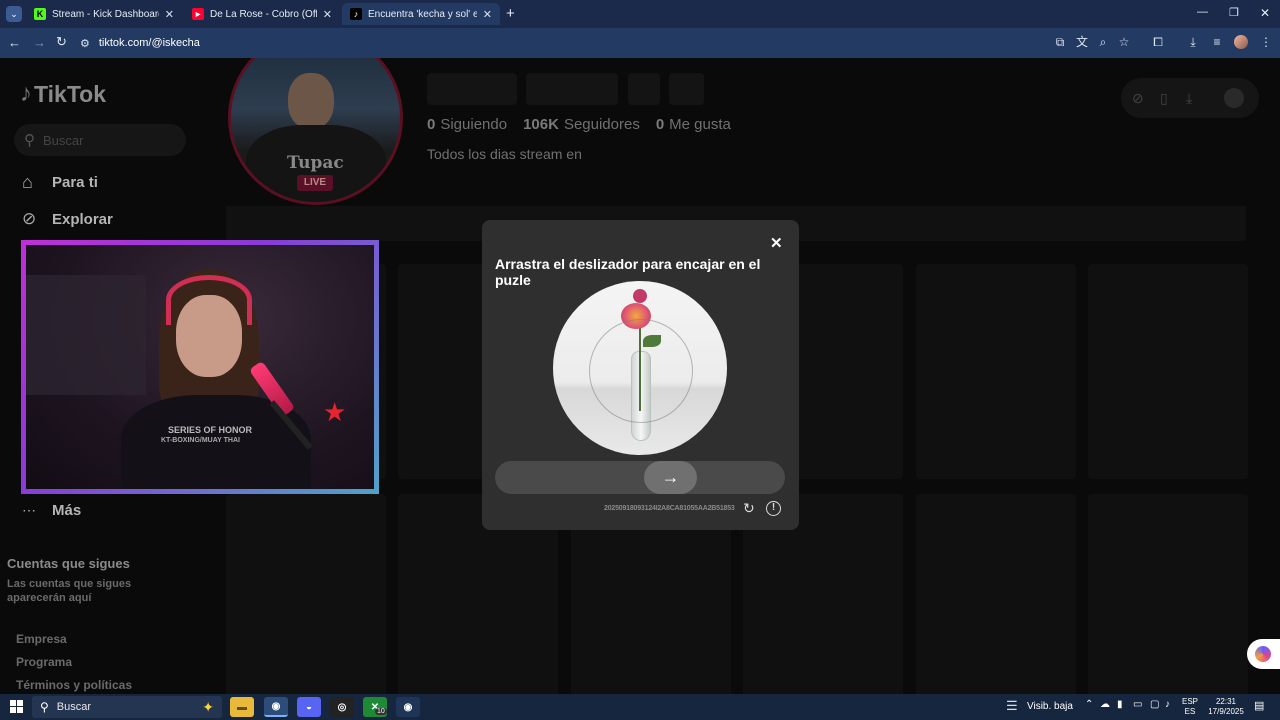 This screenshot has height=720, width=1280. Describe the element at coordinates (686, 89) in the screenshot. I see `message-button` at that location.